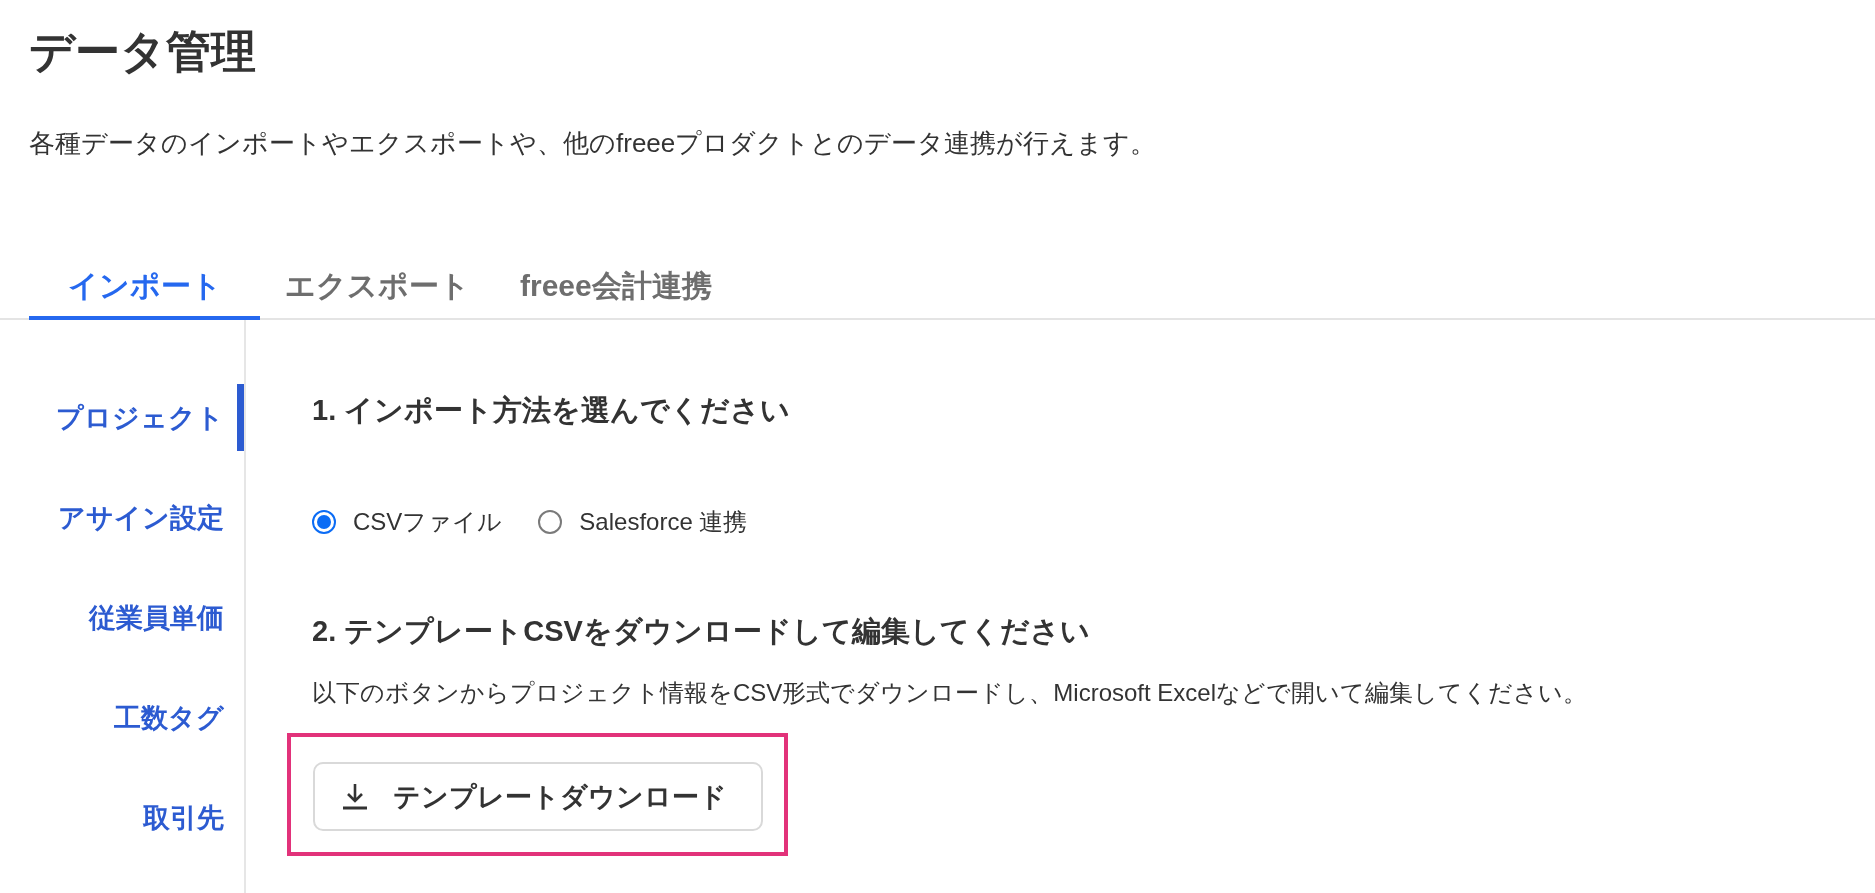 This screenshot has height=893, width=1875. Describe the element at coordinates (950, 693) in the screenshot. I see `step-description: 以下のボタンからプロジェクト情報をCSV形式でダウンロードし、Microsoft Excelなどで開いて編集してください。` at that location.